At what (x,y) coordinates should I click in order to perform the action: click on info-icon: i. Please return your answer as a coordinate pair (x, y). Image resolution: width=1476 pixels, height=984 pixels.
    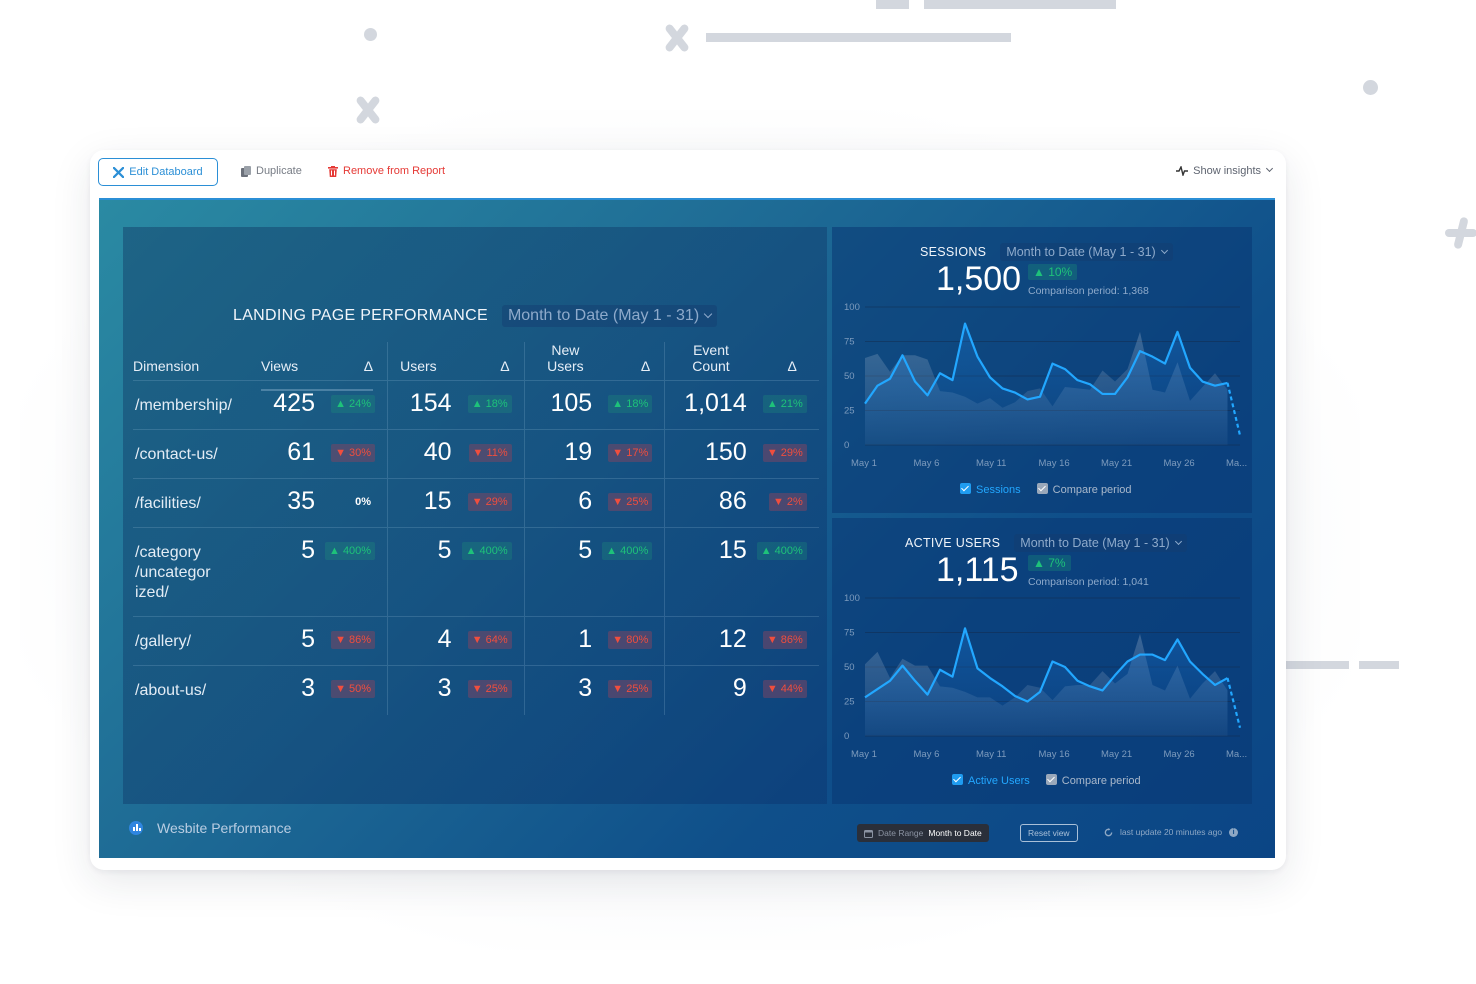
    Looking at the image, I should click on (1234, 832).